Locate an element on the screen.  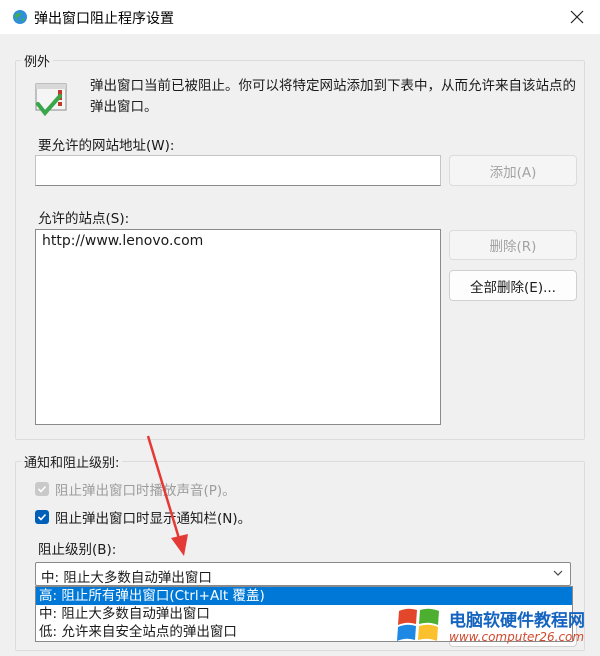
play-sound-label: 阻止弹出窗口时播放声音(P)。 is located at coordinates (145, 491).